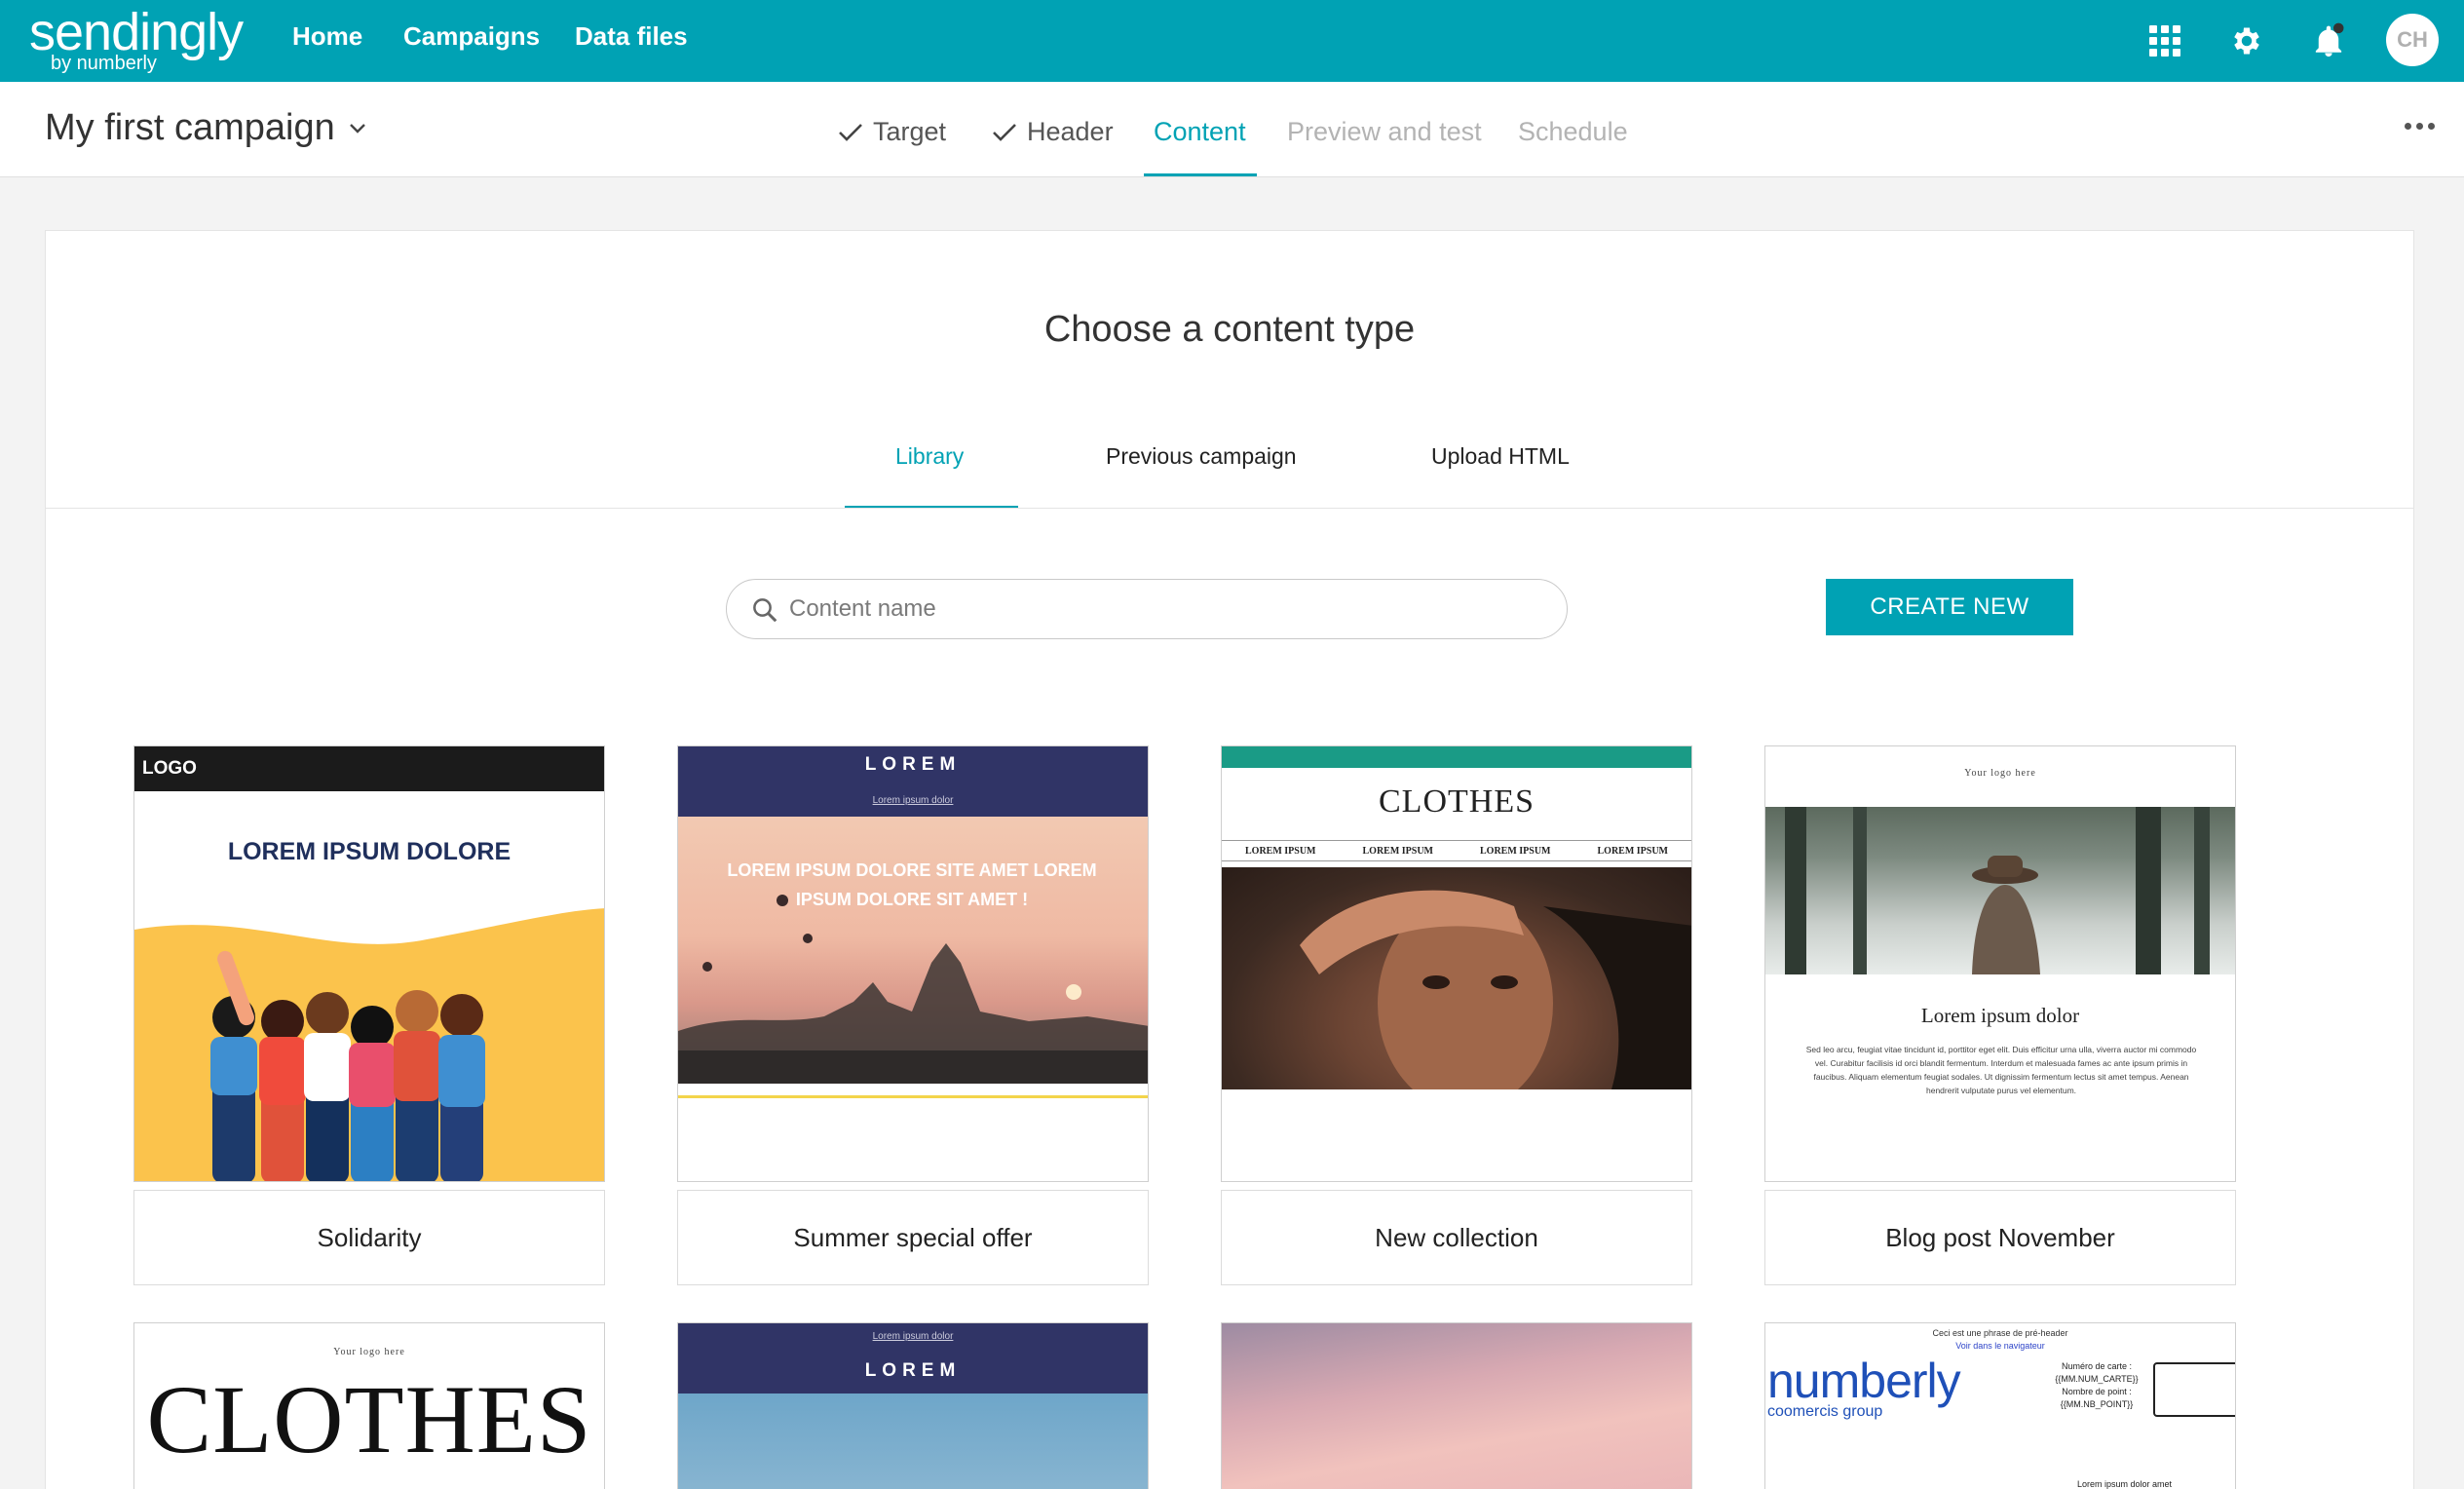 Image resolution: width=2464 pixels, height=1489 pixels. Describe the element at coordinates (136, 39) in the screenshot. I see `sendingly-logo: sendingly by numberly` at that location.